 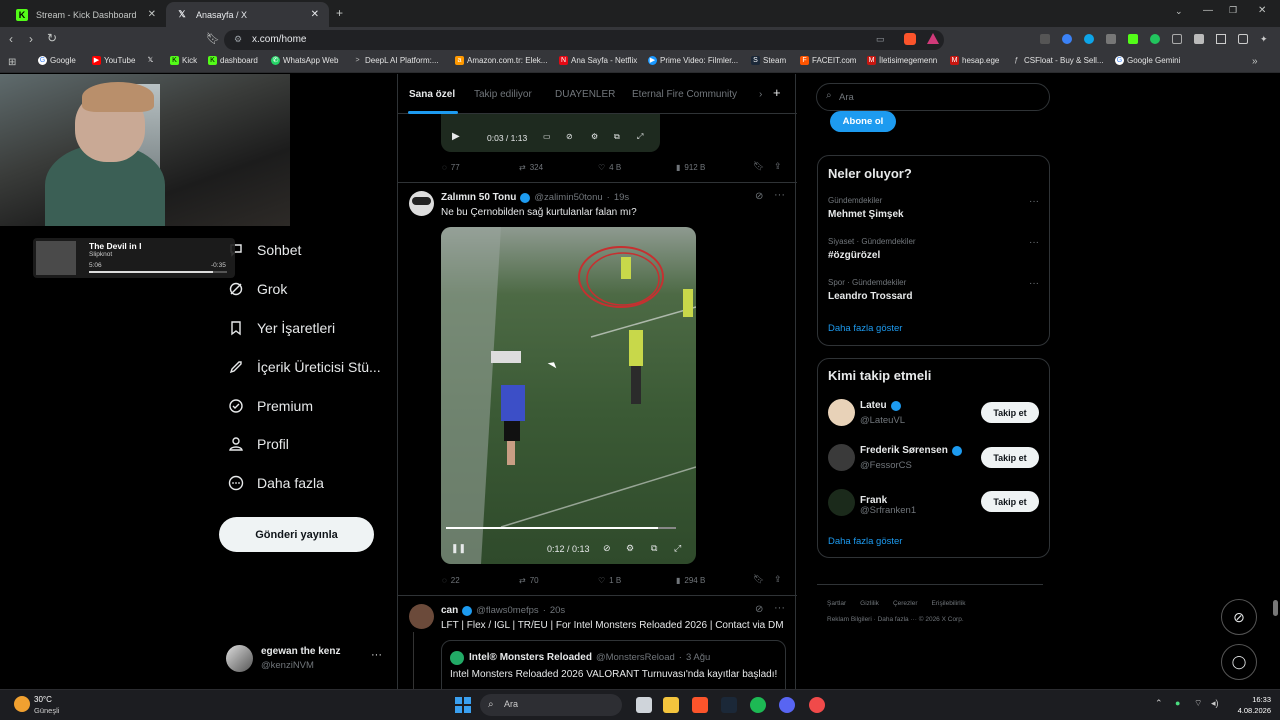 I want to click on follow-name: Frederik Sørensen, so click(x=904, y=450).